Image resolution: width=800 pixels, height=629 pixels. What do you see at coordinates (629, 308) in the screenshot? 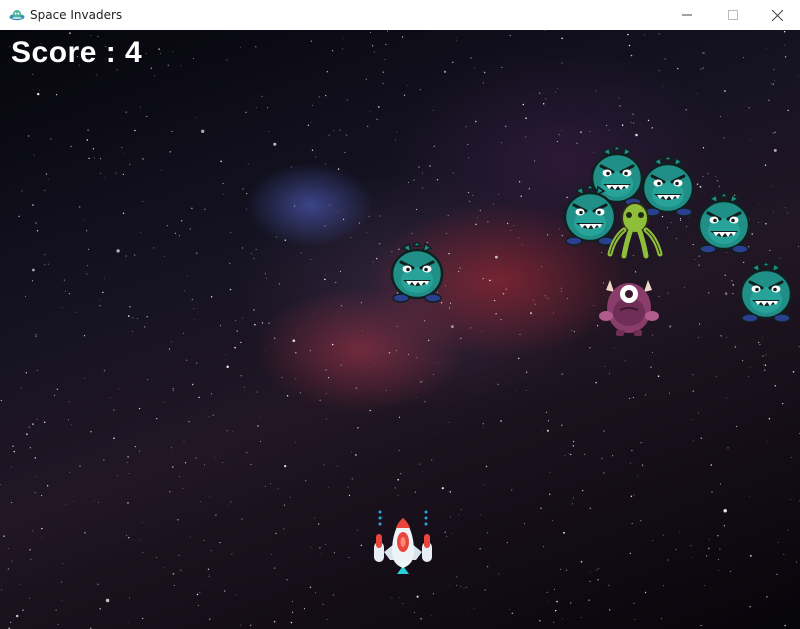
I see `purple-cyclops-icon` at bounding box center [629, 308].